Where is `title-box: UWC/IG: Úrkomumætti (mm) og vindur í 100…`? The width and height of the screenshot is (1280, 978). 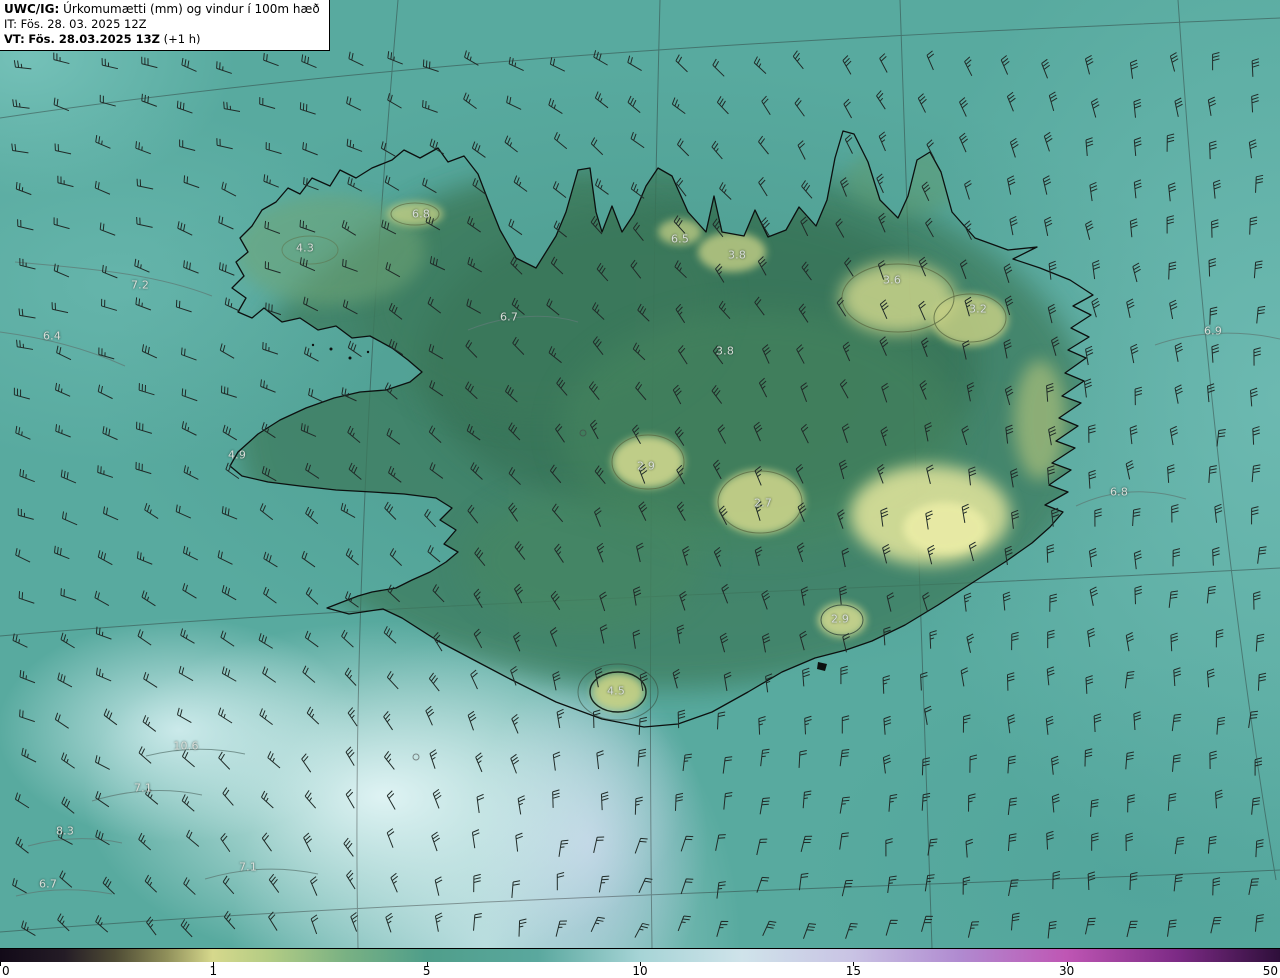
title-box: UWC/IG: Úrkomumætti (mm) og vindur í 100… is located at coordinates (165, 25).